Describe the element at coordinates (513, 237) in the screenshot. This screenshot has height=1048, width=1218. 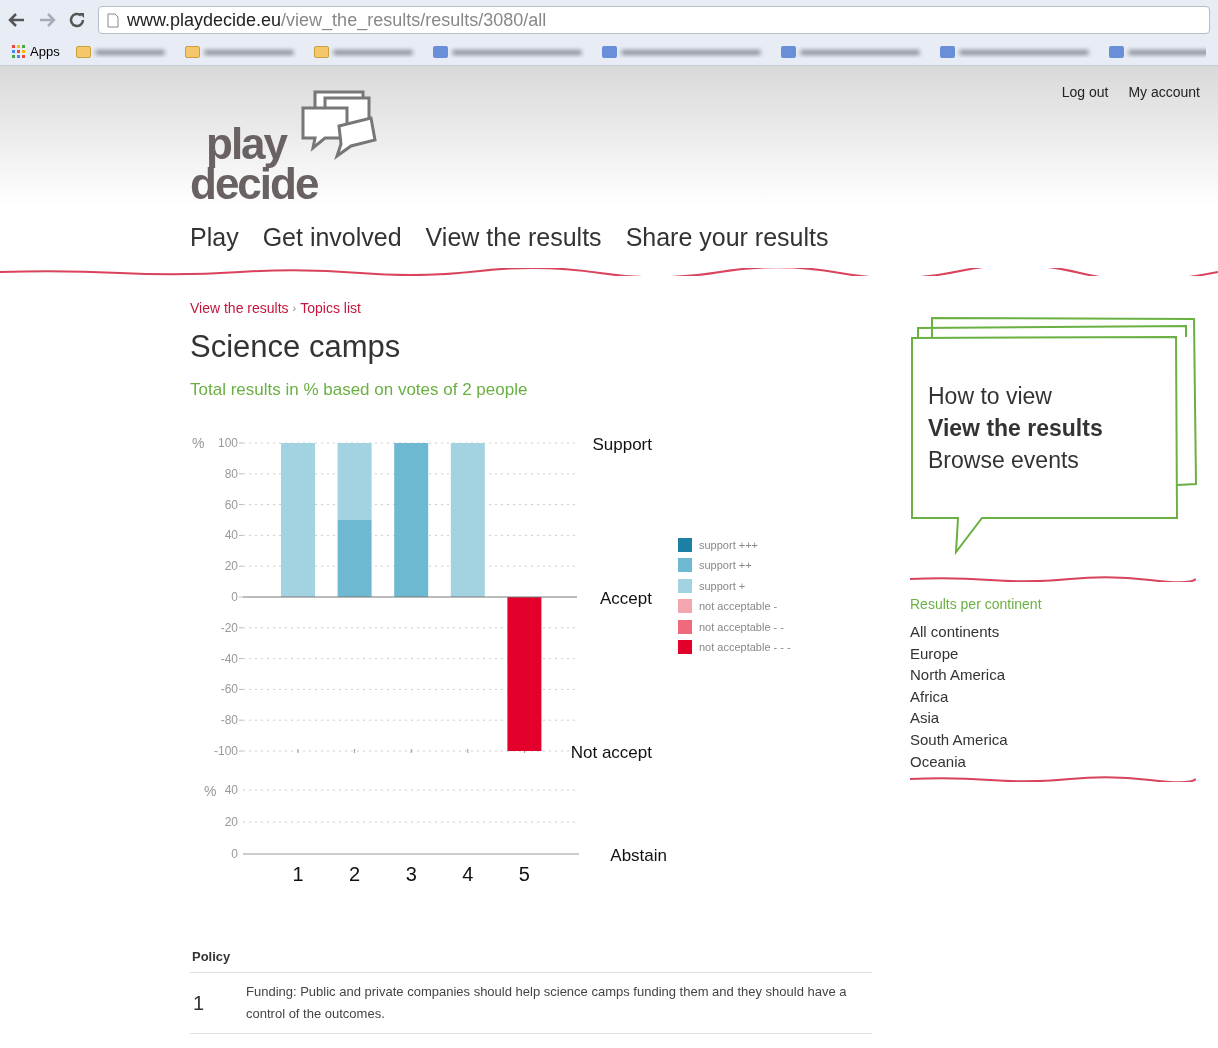
I see `nav-link: View the results` at that location.